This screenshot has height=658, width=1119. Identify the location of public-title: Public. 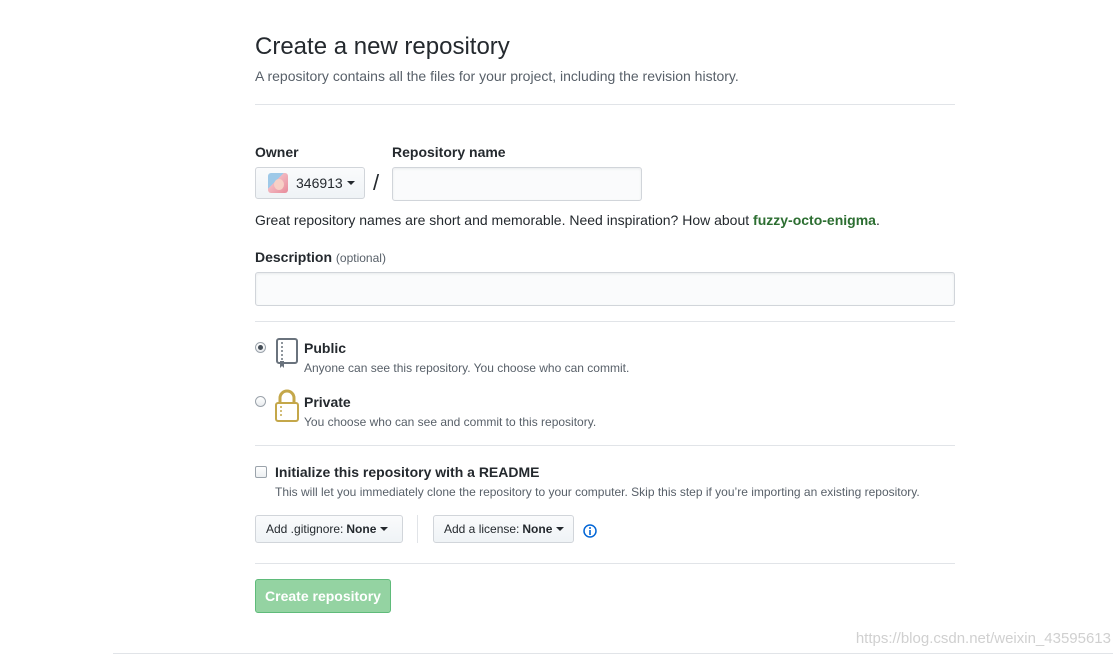
(325, 348).